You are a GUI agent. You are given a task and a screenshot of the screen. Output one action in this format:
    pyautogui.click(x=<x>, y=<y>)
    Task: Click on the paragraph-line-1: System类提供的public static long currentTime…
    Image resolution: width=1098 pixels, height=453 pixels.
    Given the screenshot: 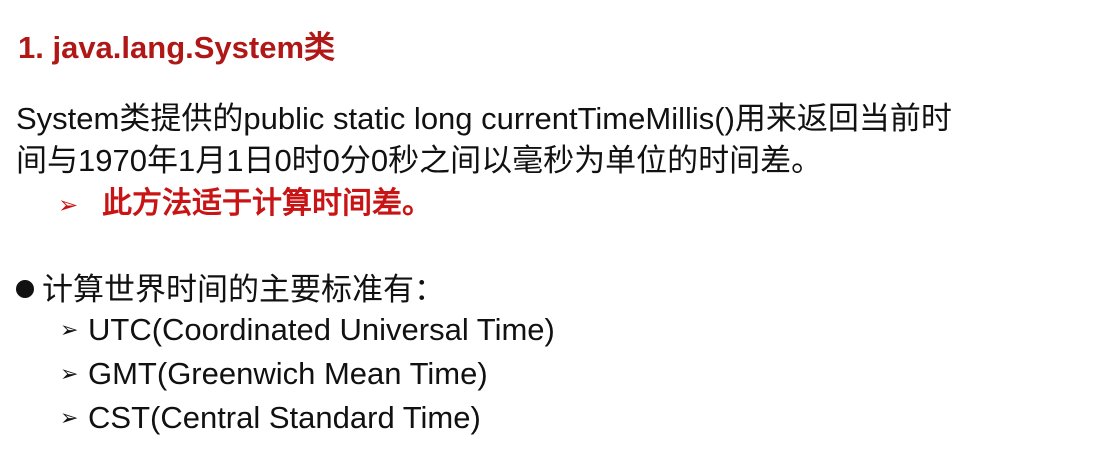 What is the action you would take?
    pyautogui.click(x=484, y=118)
    